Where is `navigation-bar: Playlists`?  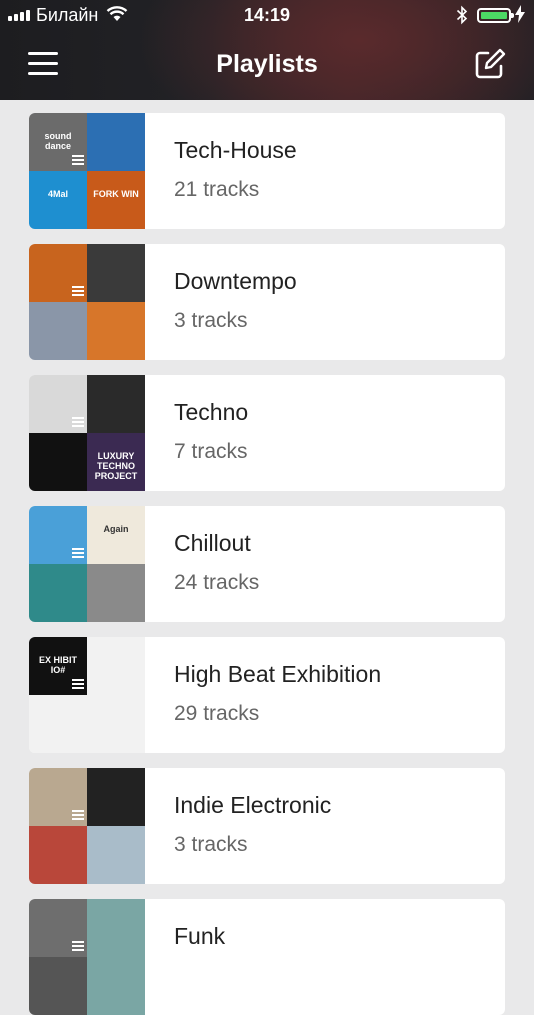 navigation-bar: Playlists is located at coordinates (267, 65).